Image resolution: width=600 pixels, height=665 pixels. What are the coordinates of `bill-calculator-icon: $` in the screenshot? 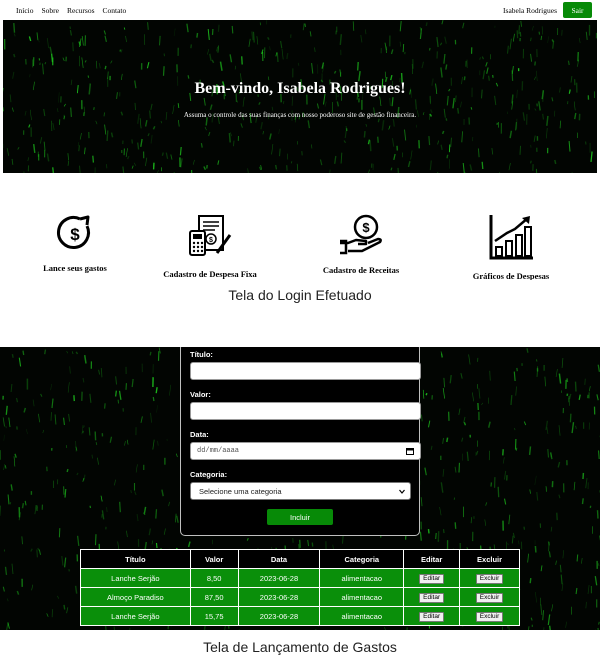 It's located at (210, 235).